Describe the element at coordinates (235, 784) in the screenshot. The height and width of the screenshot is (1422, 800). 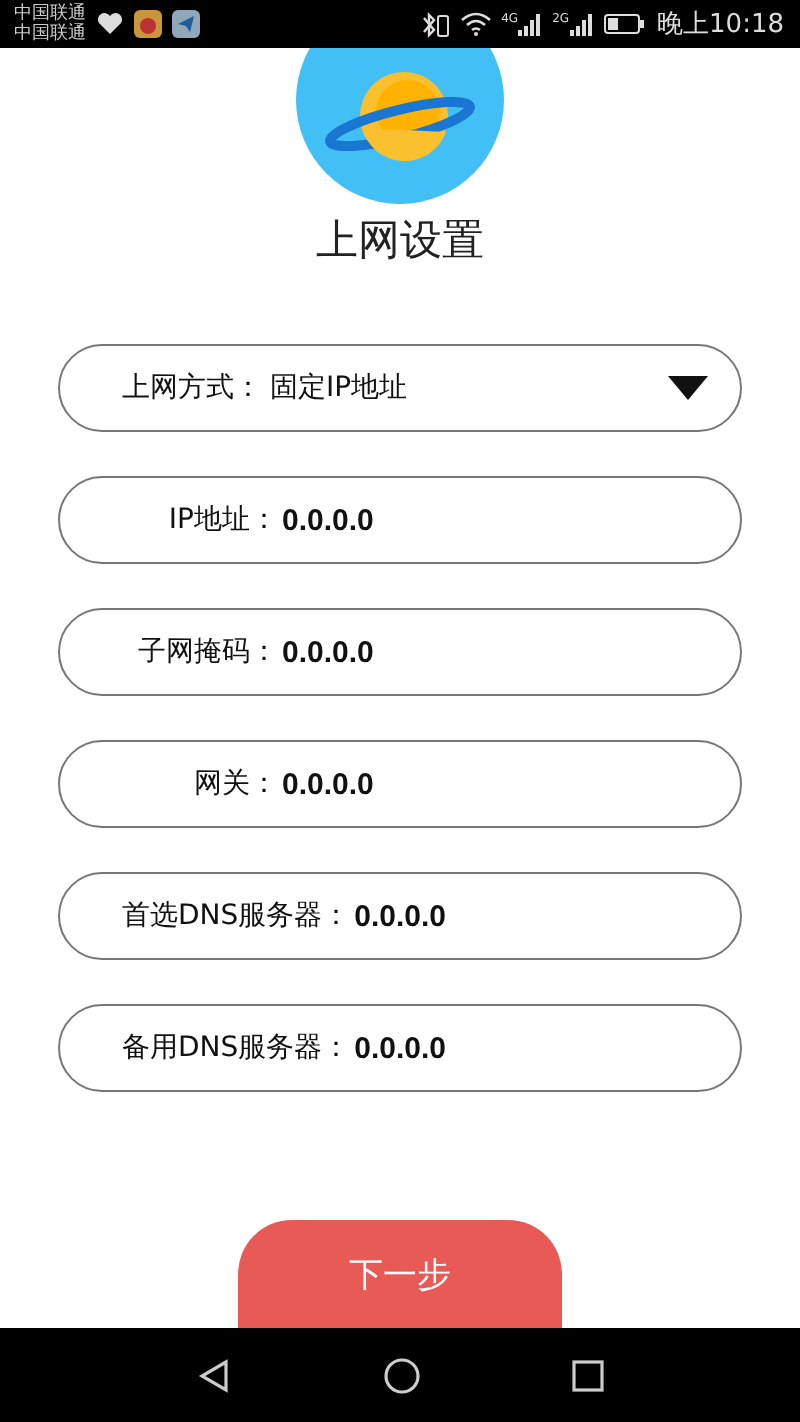
I see `field-label: 网关：` at that location.